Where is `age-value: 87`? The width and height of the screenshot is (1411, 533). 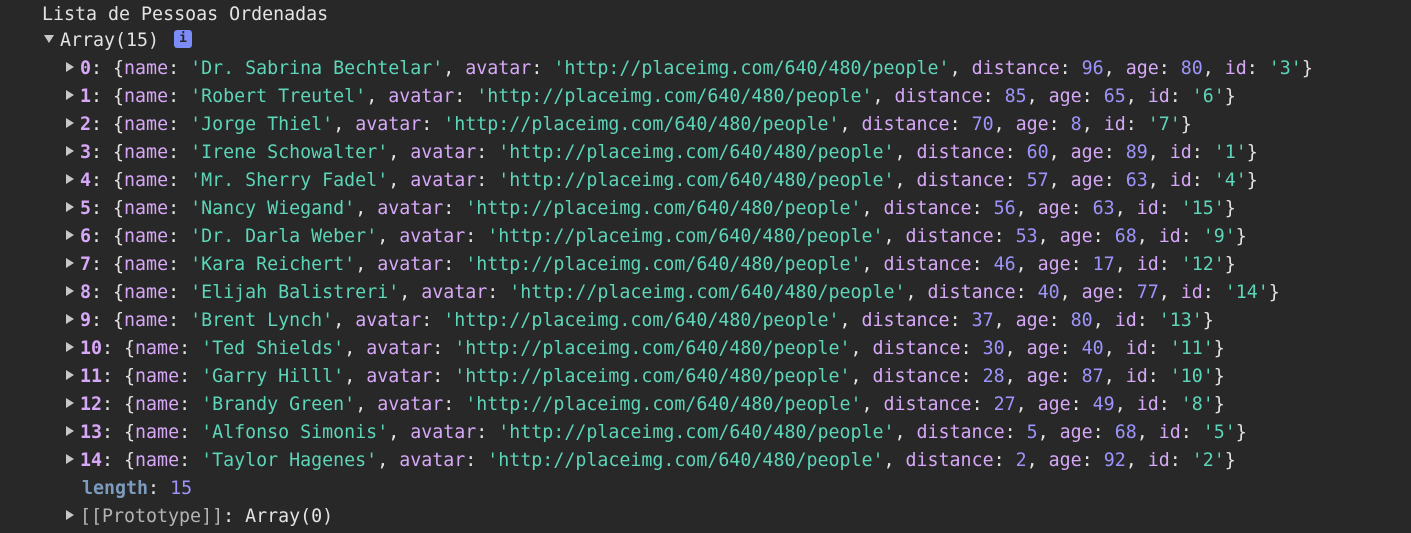
age-value: 87 is located at coordinates (1092, 376).